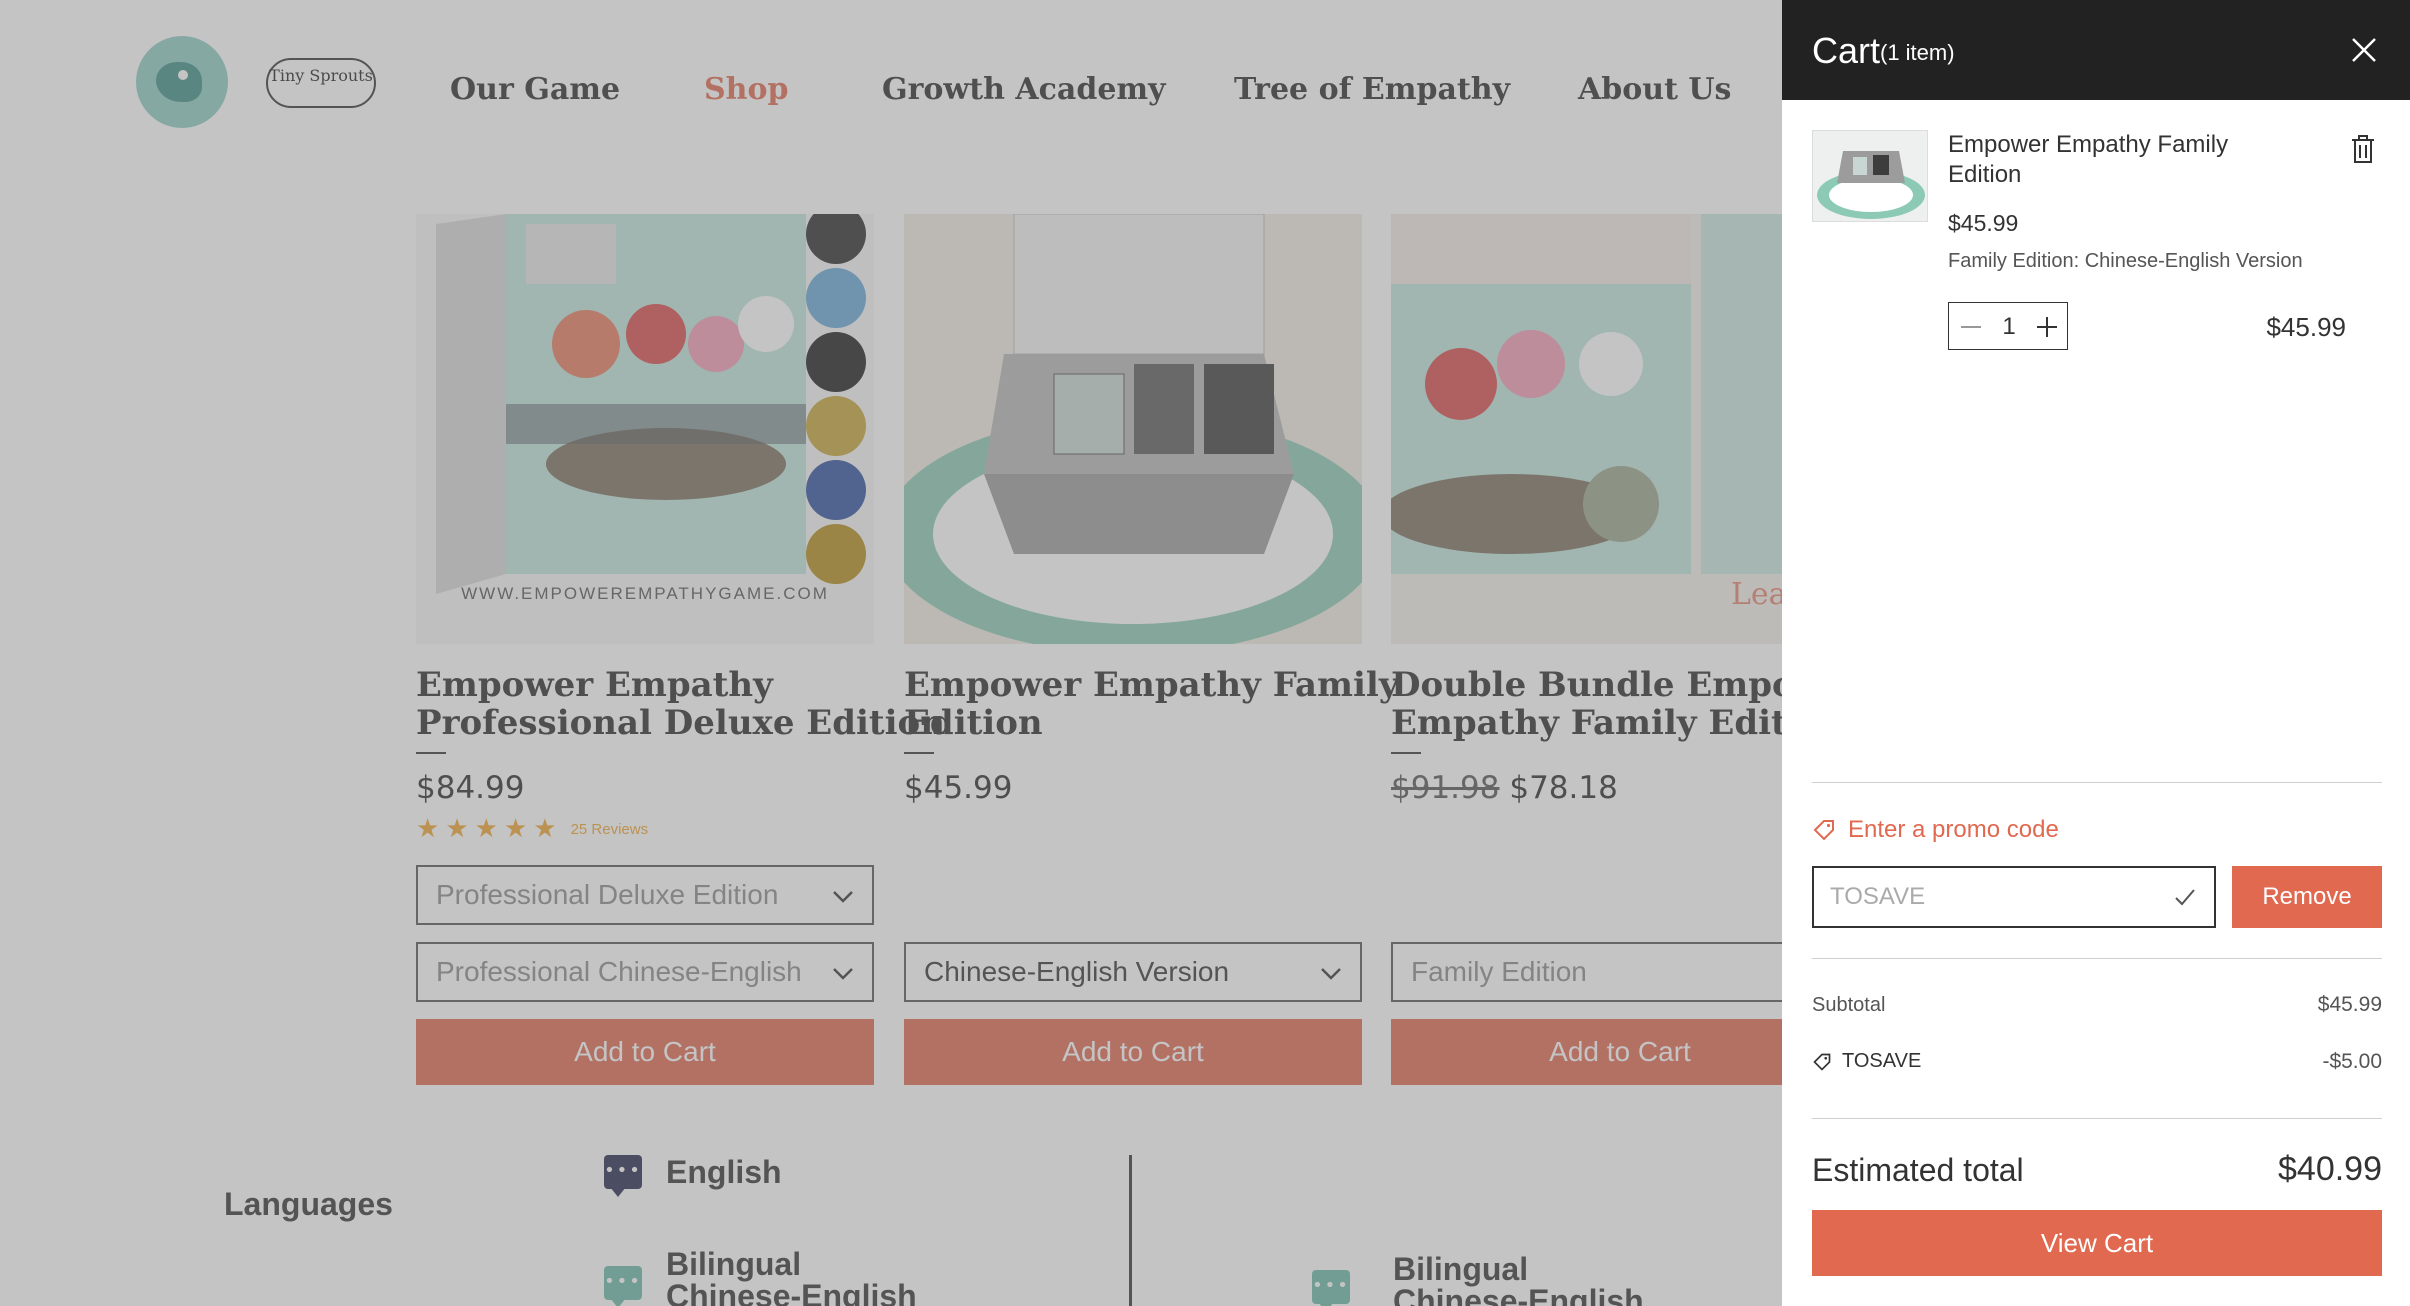 This screenshot has height=1306, width=2410. I want to click on cart-item-line-total: $45.99, so click(2306, 327).